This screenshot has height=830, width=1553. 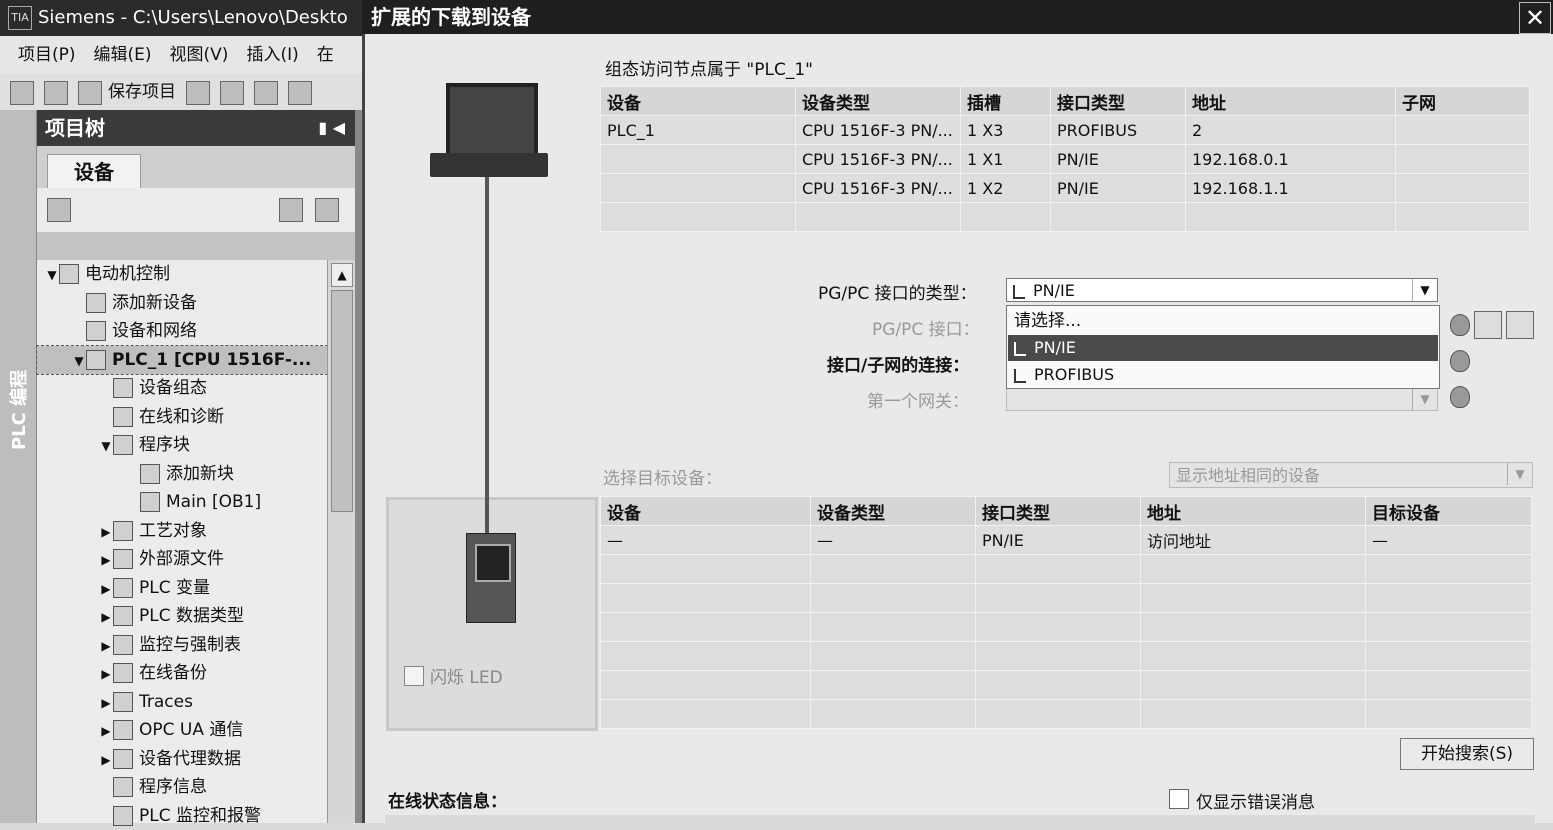 I want to click on menu-project: 项目(P), so click(x=47, y=55).